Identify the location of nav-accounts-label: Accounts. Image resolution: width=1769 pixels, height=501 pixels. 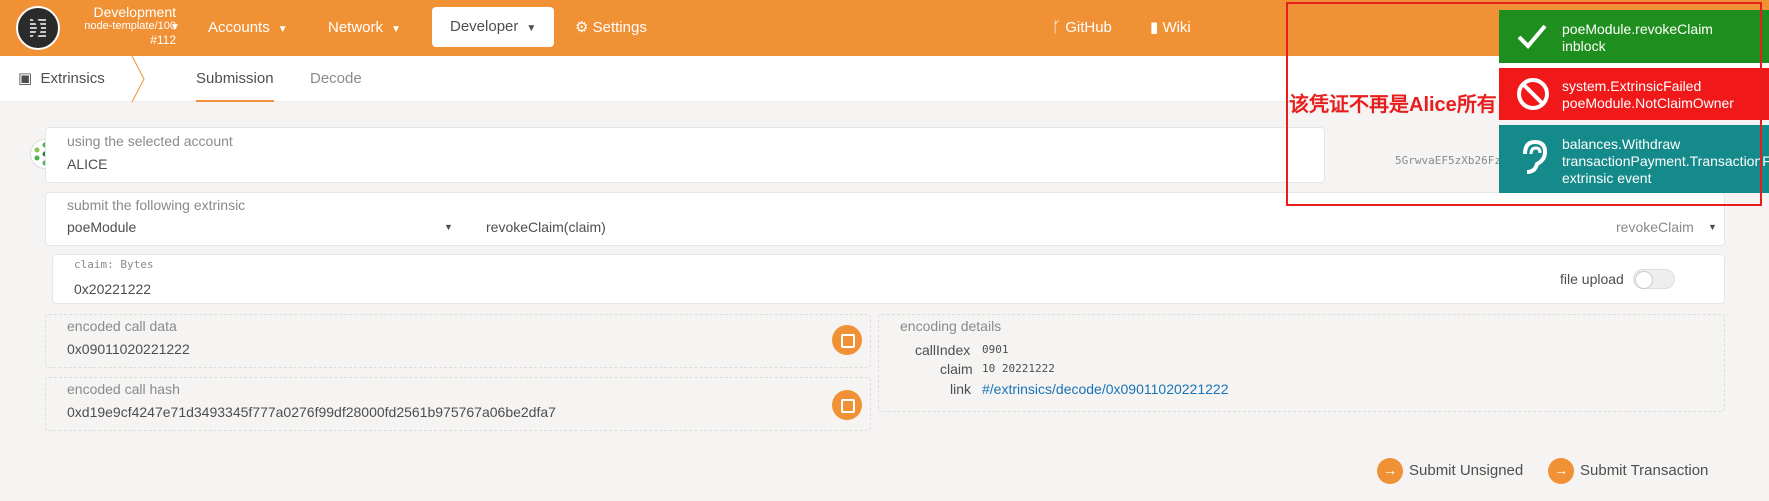
(239, 27).